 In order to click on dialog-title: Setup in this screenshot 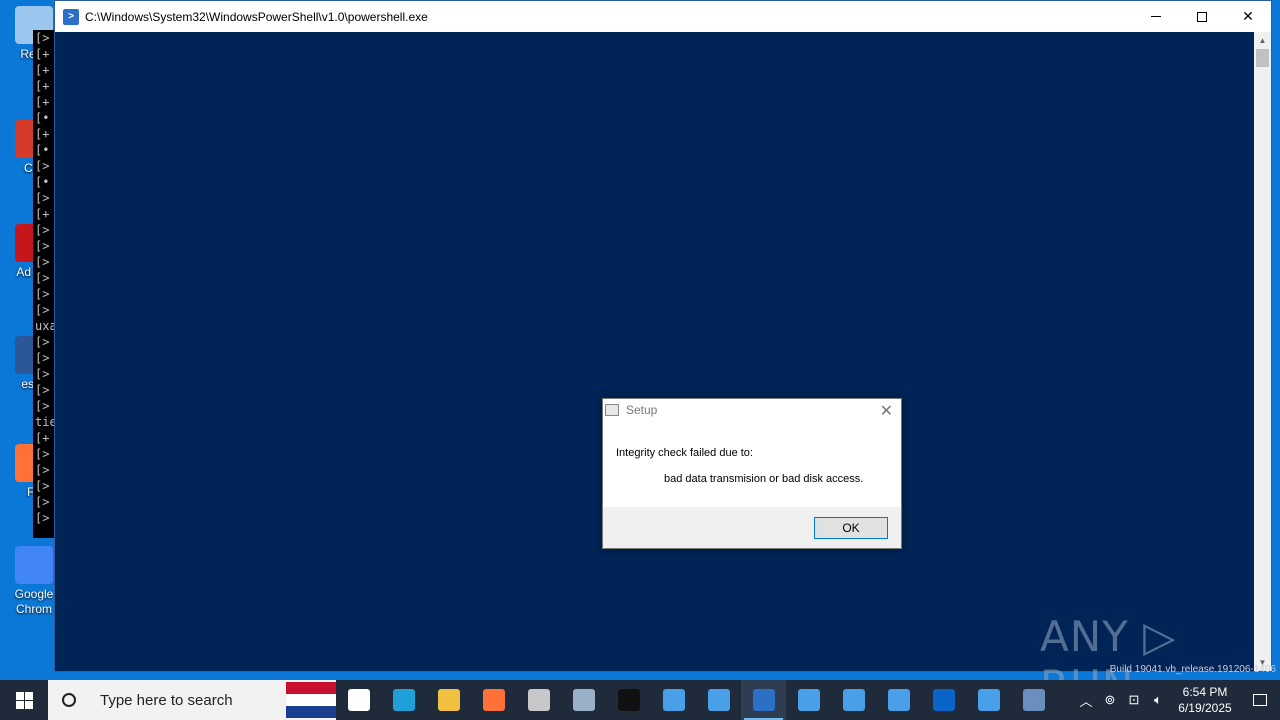, I will do `click(642, 410)`.